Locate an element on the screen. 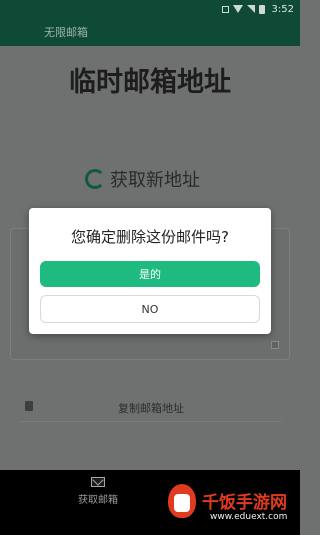 The image size is (320, 535). get-new-address-button: 获取新地址 is located at coordinates (142, 179).